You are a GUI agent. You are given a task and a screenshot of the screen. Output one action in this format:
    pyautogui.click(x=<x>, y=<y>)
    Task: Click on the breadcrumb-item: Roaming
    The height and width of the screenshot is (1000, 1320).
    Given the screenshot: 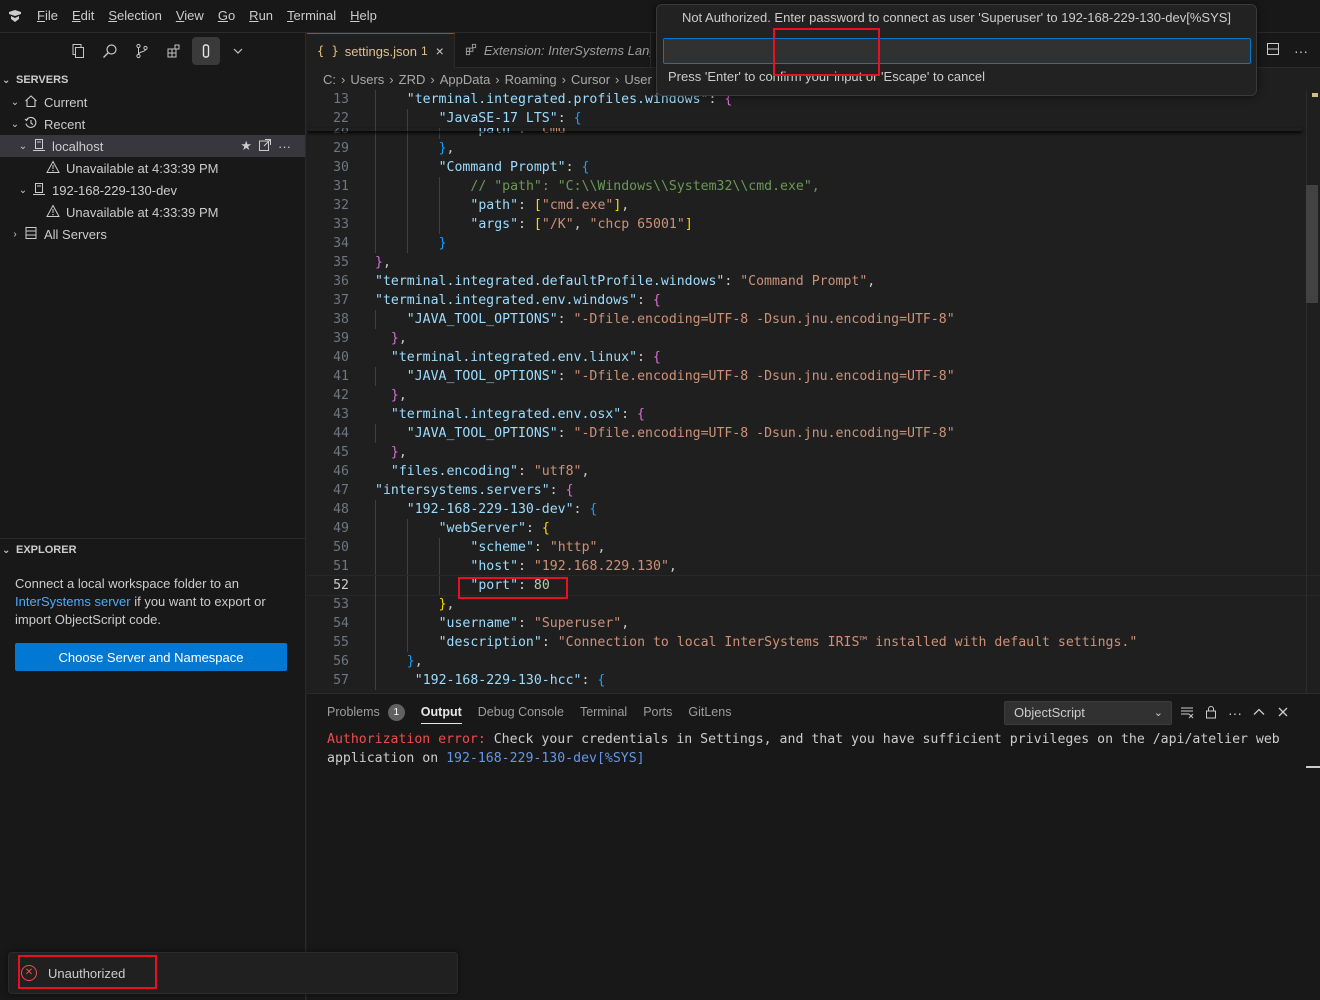 What is the action you would take?
    pyautogui.click(x=531, y=79)
    